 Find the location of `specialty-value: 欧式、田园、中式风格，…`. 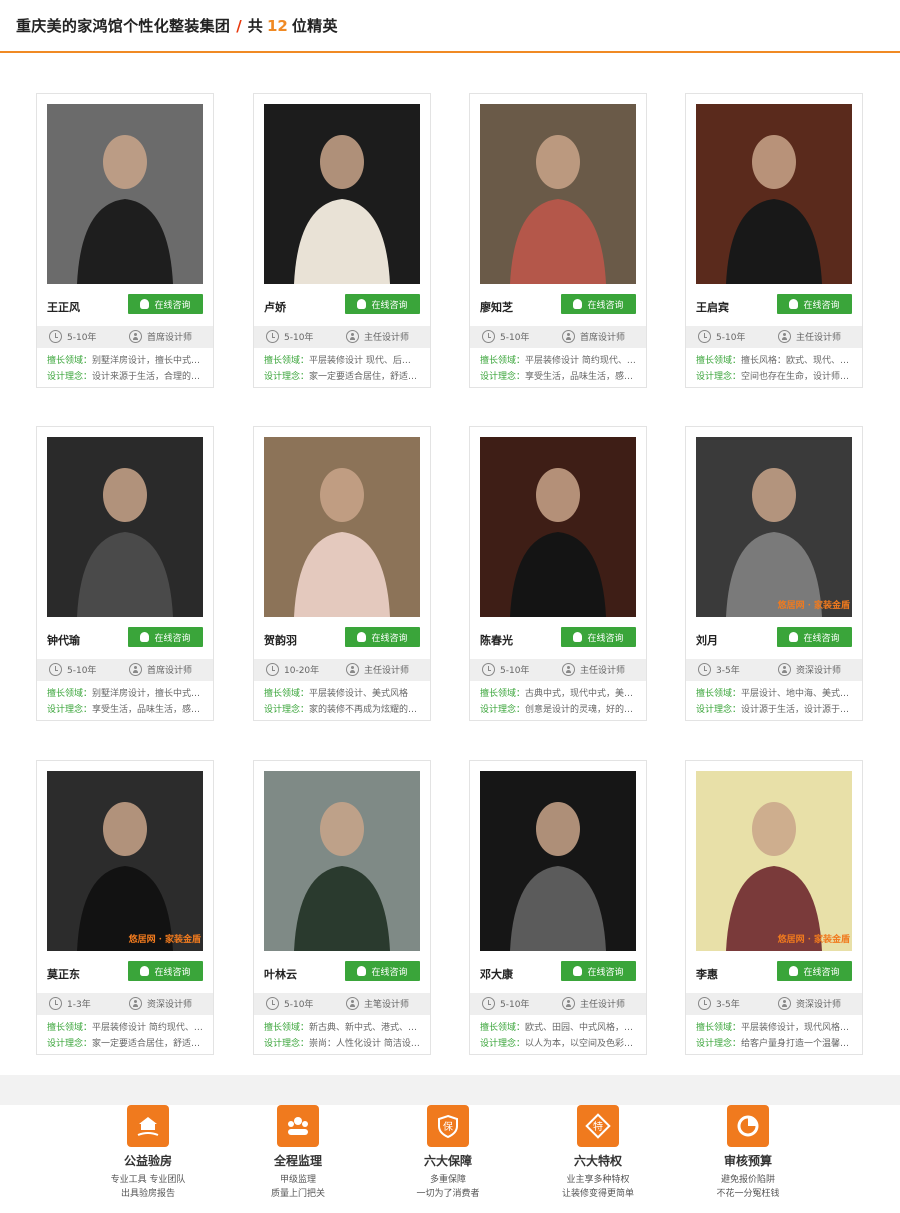

specialty-value: 欧式、田园、中式风格，… is located at coordinates (579, 1028).